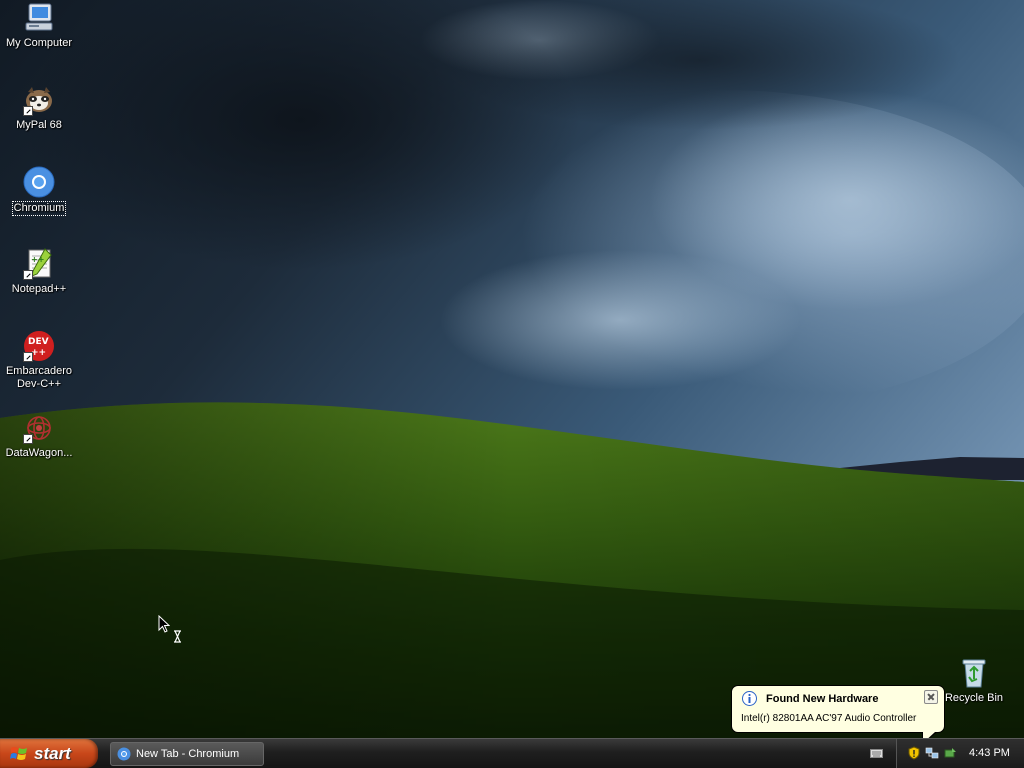  What do you see at coordinates (974, 673) in the screenshot?
I see `recycle-bin-icon` at bounding box center [974, 673].